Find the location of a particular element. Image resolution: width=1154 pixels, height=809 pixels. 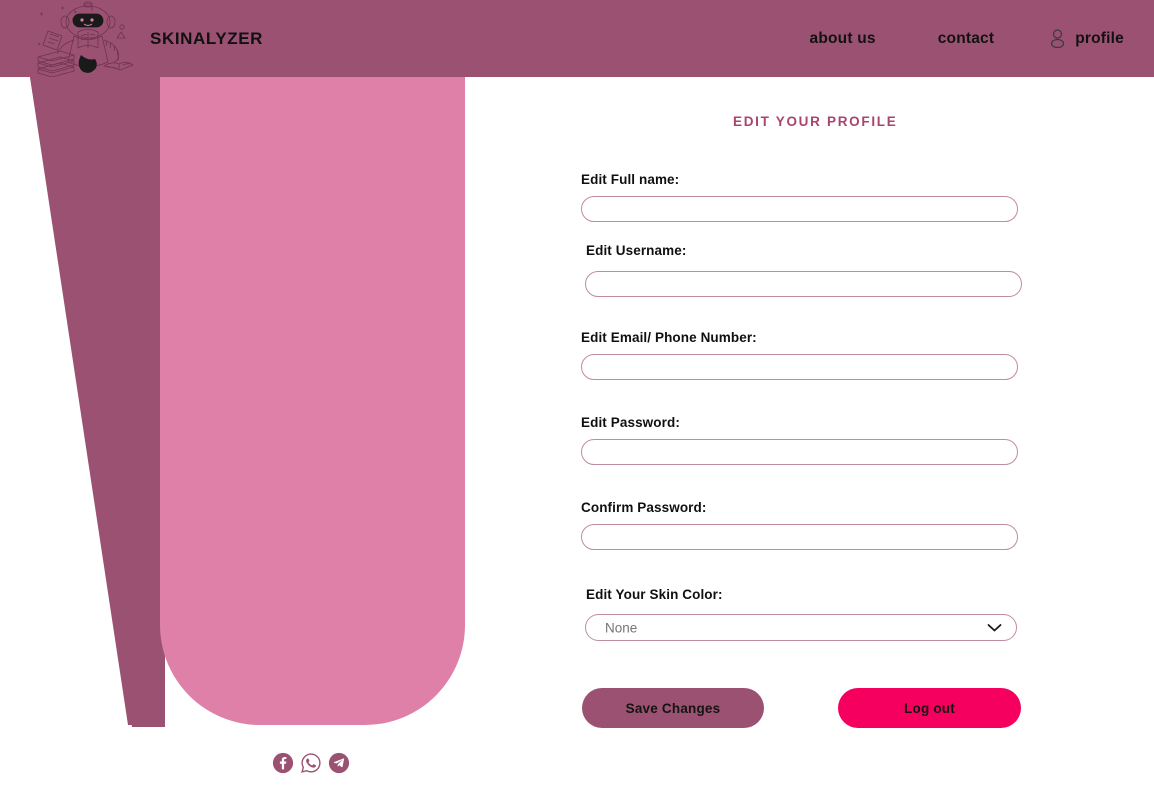

label-username: Edit Username: is located at coordinates (636, 250).